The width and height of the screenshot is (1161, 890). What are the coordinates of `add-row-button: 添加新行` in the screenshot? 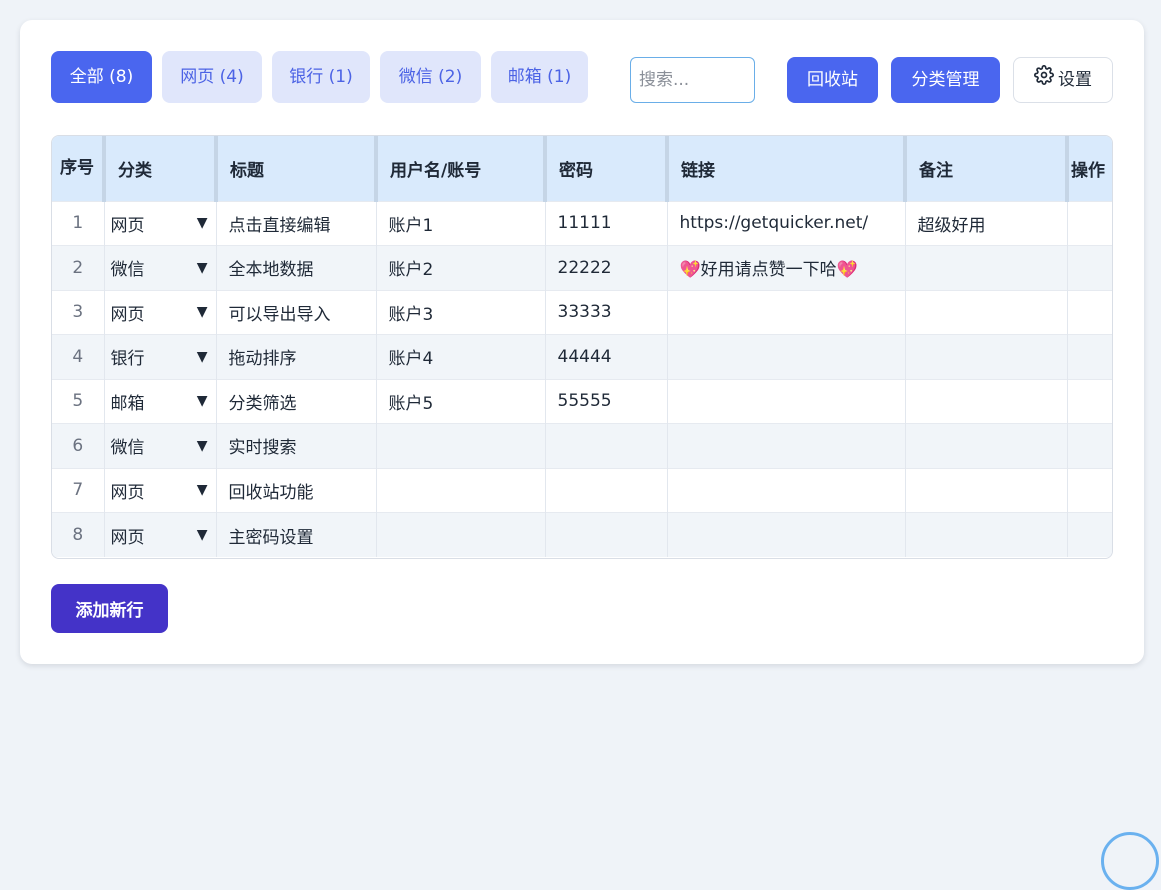 It's located at (109, 608).